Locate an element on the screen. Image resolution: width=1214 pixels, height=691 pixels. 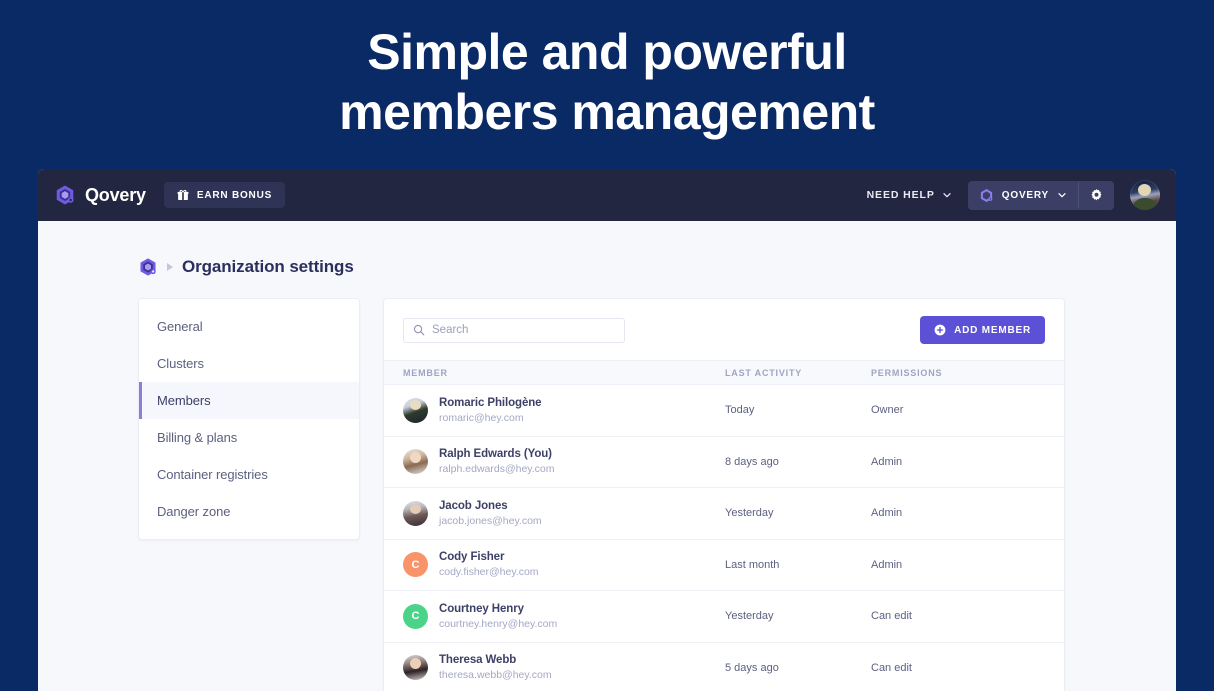
member-info: Jacob Jones jacob.jones@hey.com is located at coordinates (490, 513).